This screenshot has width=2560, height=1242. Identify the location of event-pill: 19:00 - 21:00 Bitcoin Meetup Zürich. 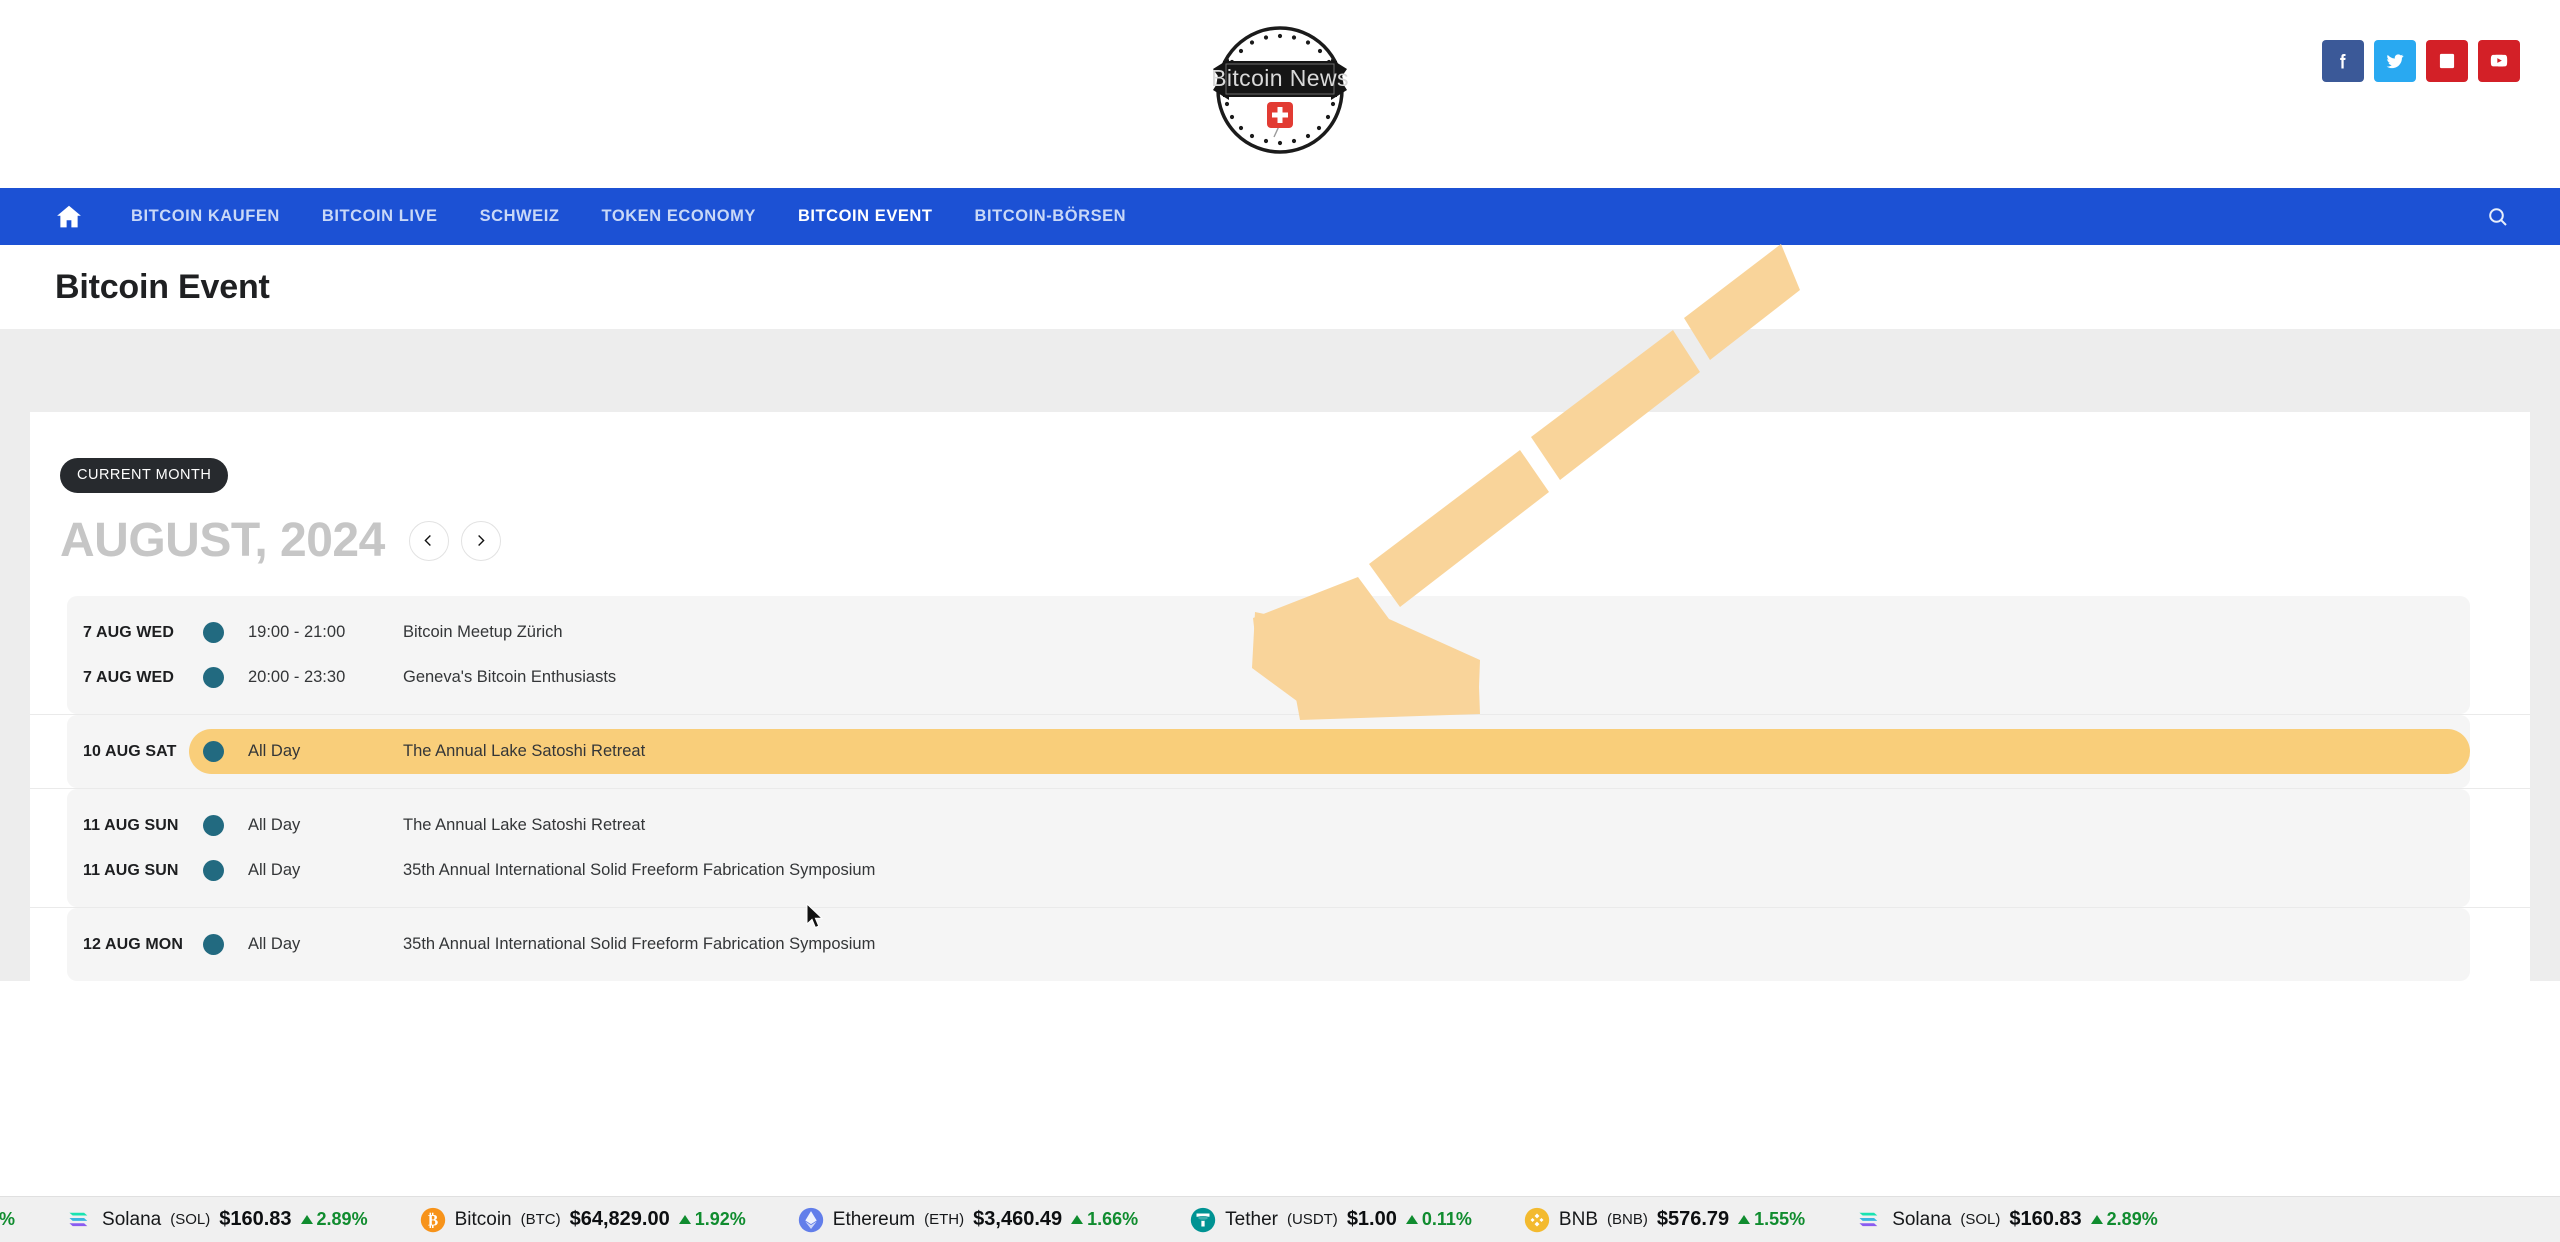
(1329, 632).